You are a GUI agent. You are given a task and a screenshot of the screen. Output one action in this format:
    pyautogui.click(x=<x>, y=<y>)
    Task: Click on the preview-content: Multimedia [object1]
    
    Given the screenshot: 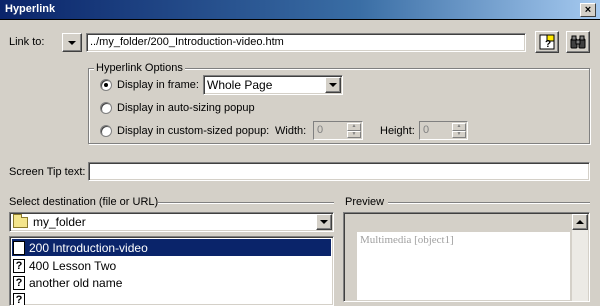 What is the action you would take?
    pyautogui.click(x=463, y=266)
    